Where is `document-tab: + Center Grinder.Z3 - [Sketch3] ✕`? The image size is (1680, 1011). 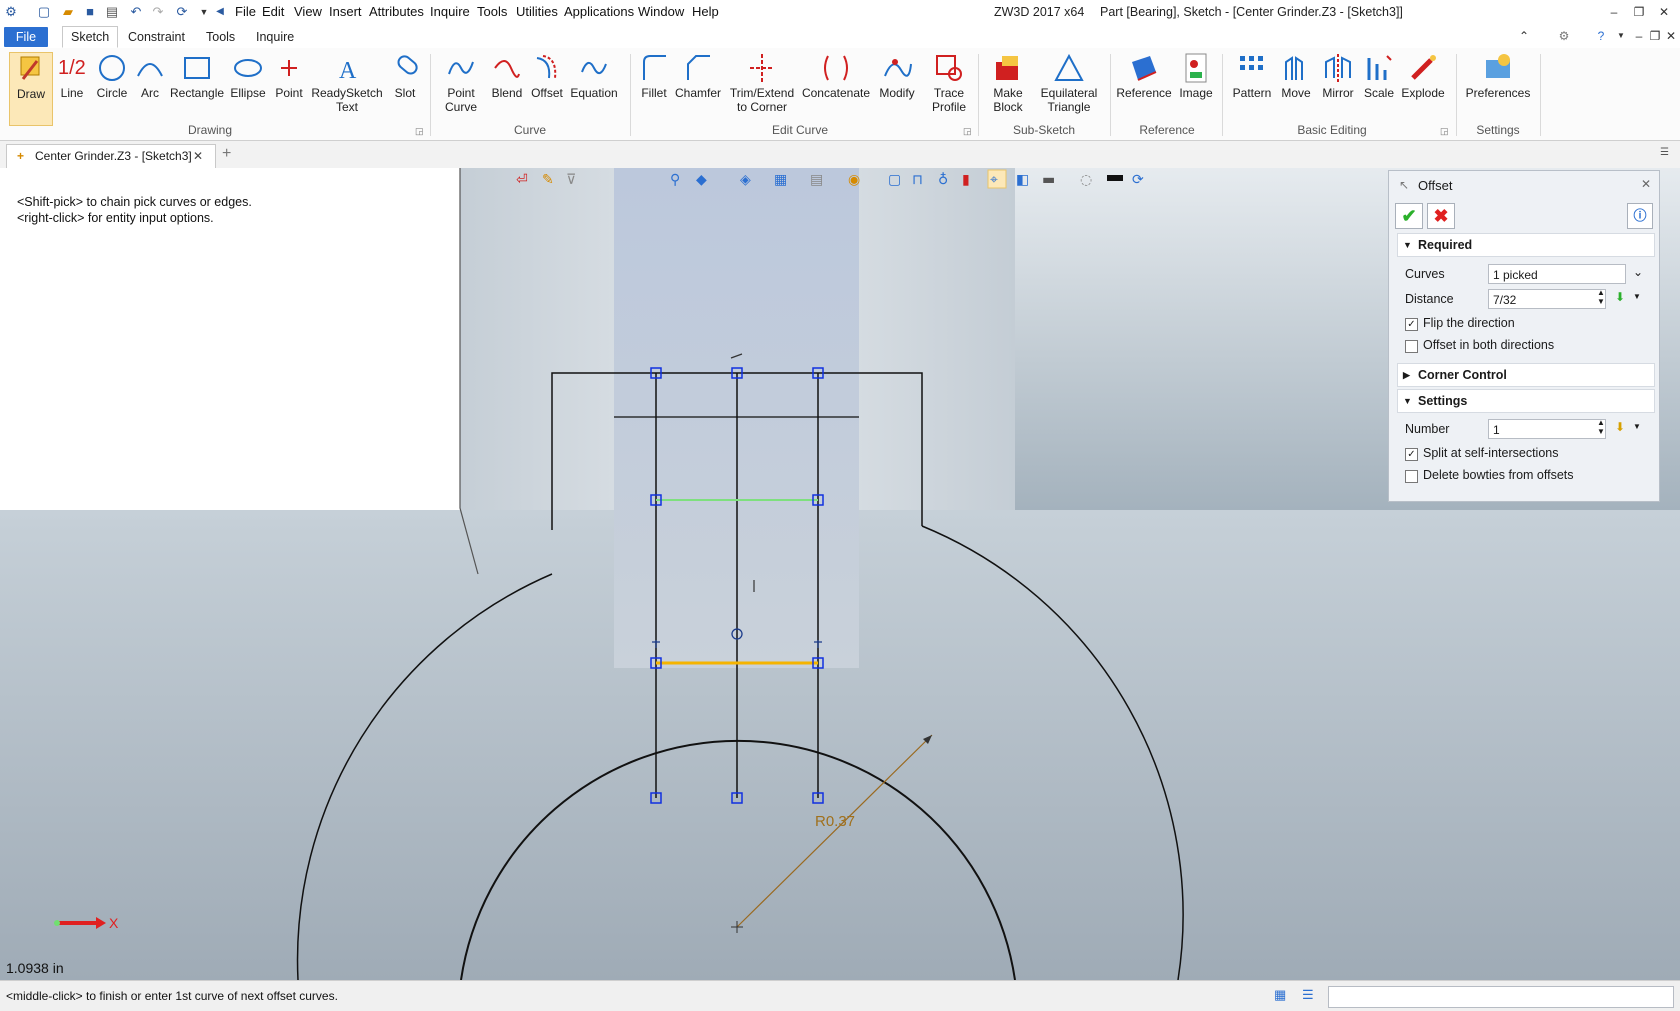 document-tab: + Center Grinder.Z3 - [Sketch3] ✕ is located at coordinates (111, 156).